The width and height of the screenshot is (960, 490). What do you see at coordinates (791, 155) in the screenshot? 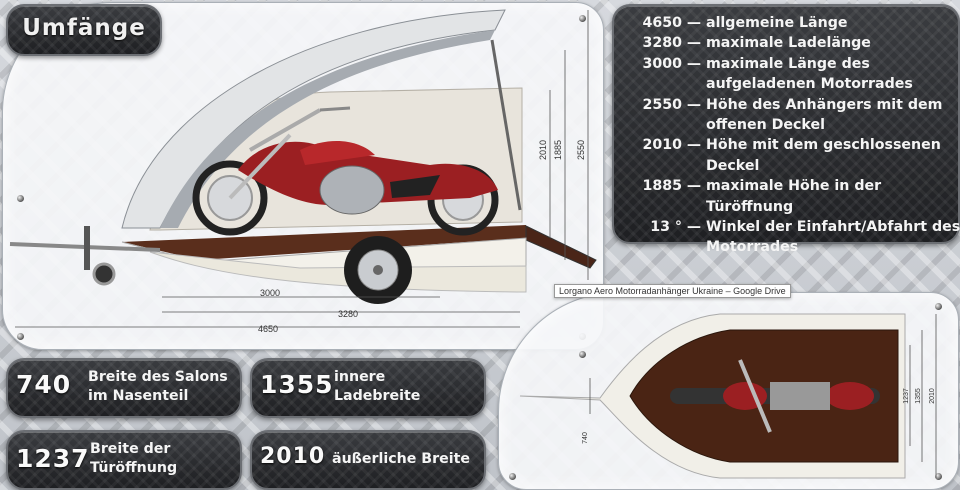
I see `spec-row: 2010— Höhe mit dem geschlossenen Deckel` at bounding box center [791, 155].